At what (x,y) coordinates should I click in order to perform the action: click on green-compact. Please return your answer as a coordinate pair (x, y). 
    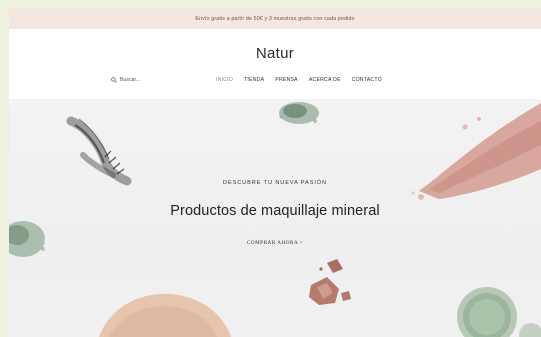
    Looking at the image, I should click on (499, 312).